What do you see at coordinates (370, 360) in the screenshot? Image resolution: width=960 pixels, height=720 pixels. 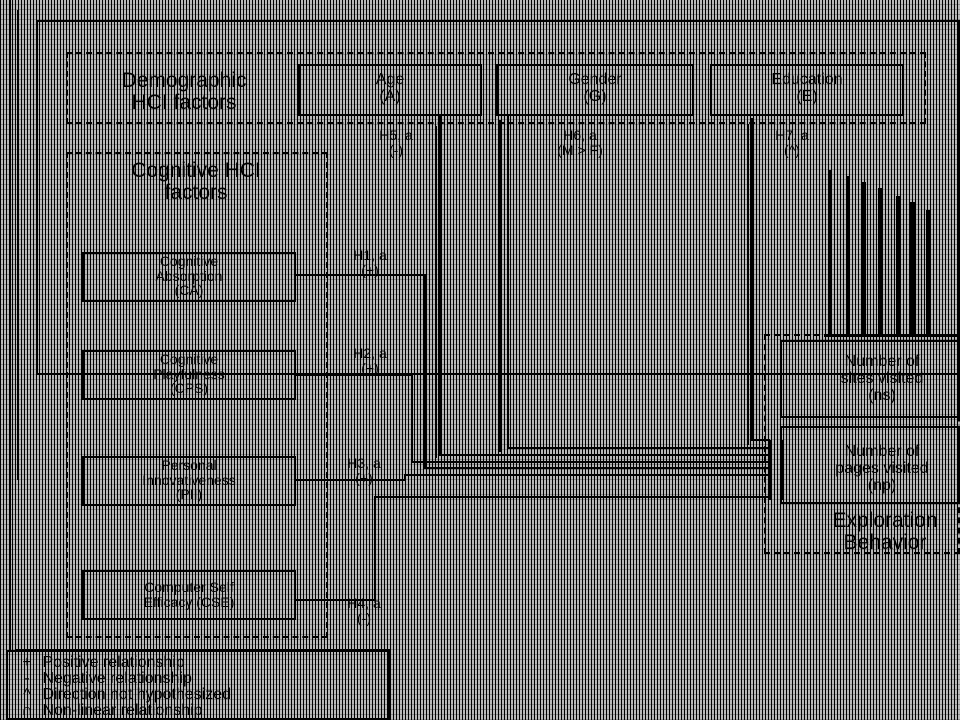 I see `hypothesis-h2-label: H2, a (+)` at bounding box center [370, 360].